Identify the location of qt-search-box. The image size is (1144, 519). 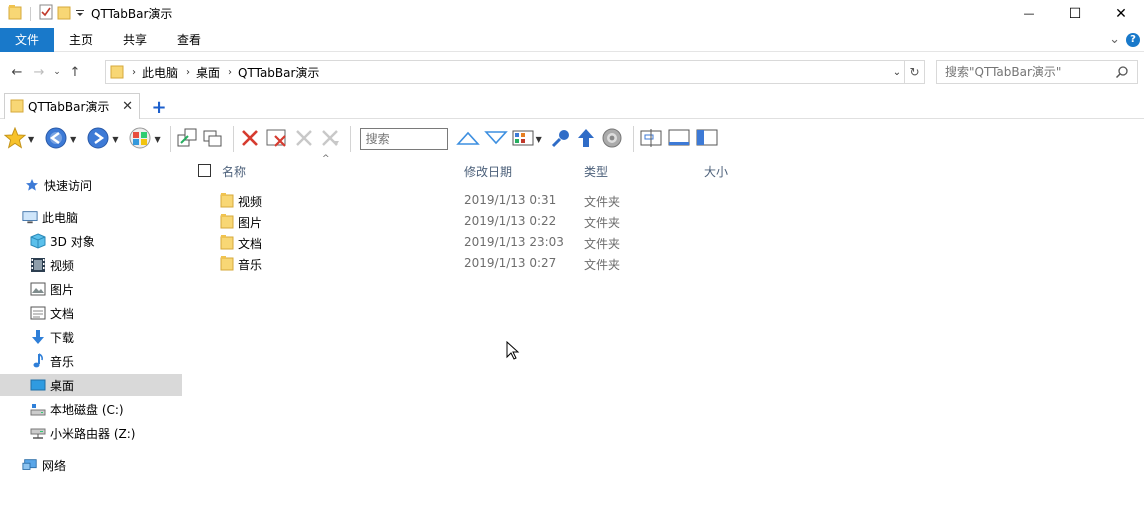
(403, 139).